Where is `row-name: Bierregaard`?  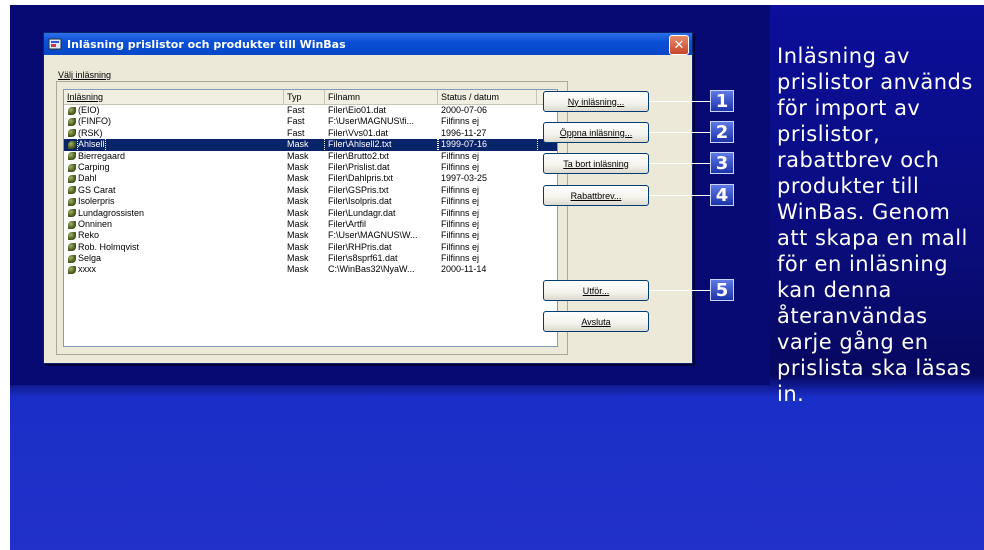
row-name: Bierregaard is located at coordinates (102, 155).